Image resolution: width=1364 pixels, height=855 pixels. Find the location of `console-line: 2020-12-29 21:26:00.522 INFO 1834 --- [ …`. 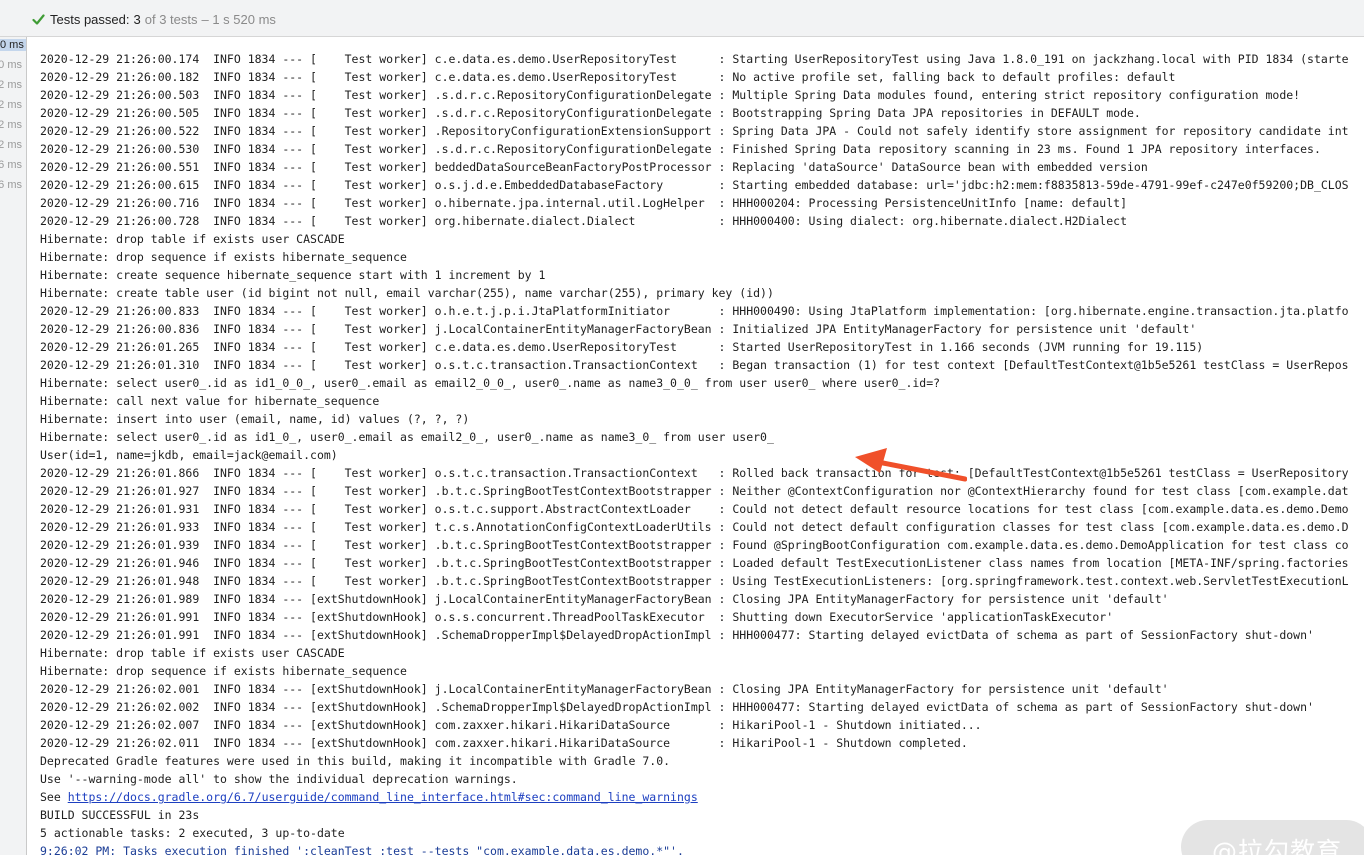

console-line: 2020-12-29 21:26:00.522 INFO 1834 --- [ … is located at coordinates (694, 131).